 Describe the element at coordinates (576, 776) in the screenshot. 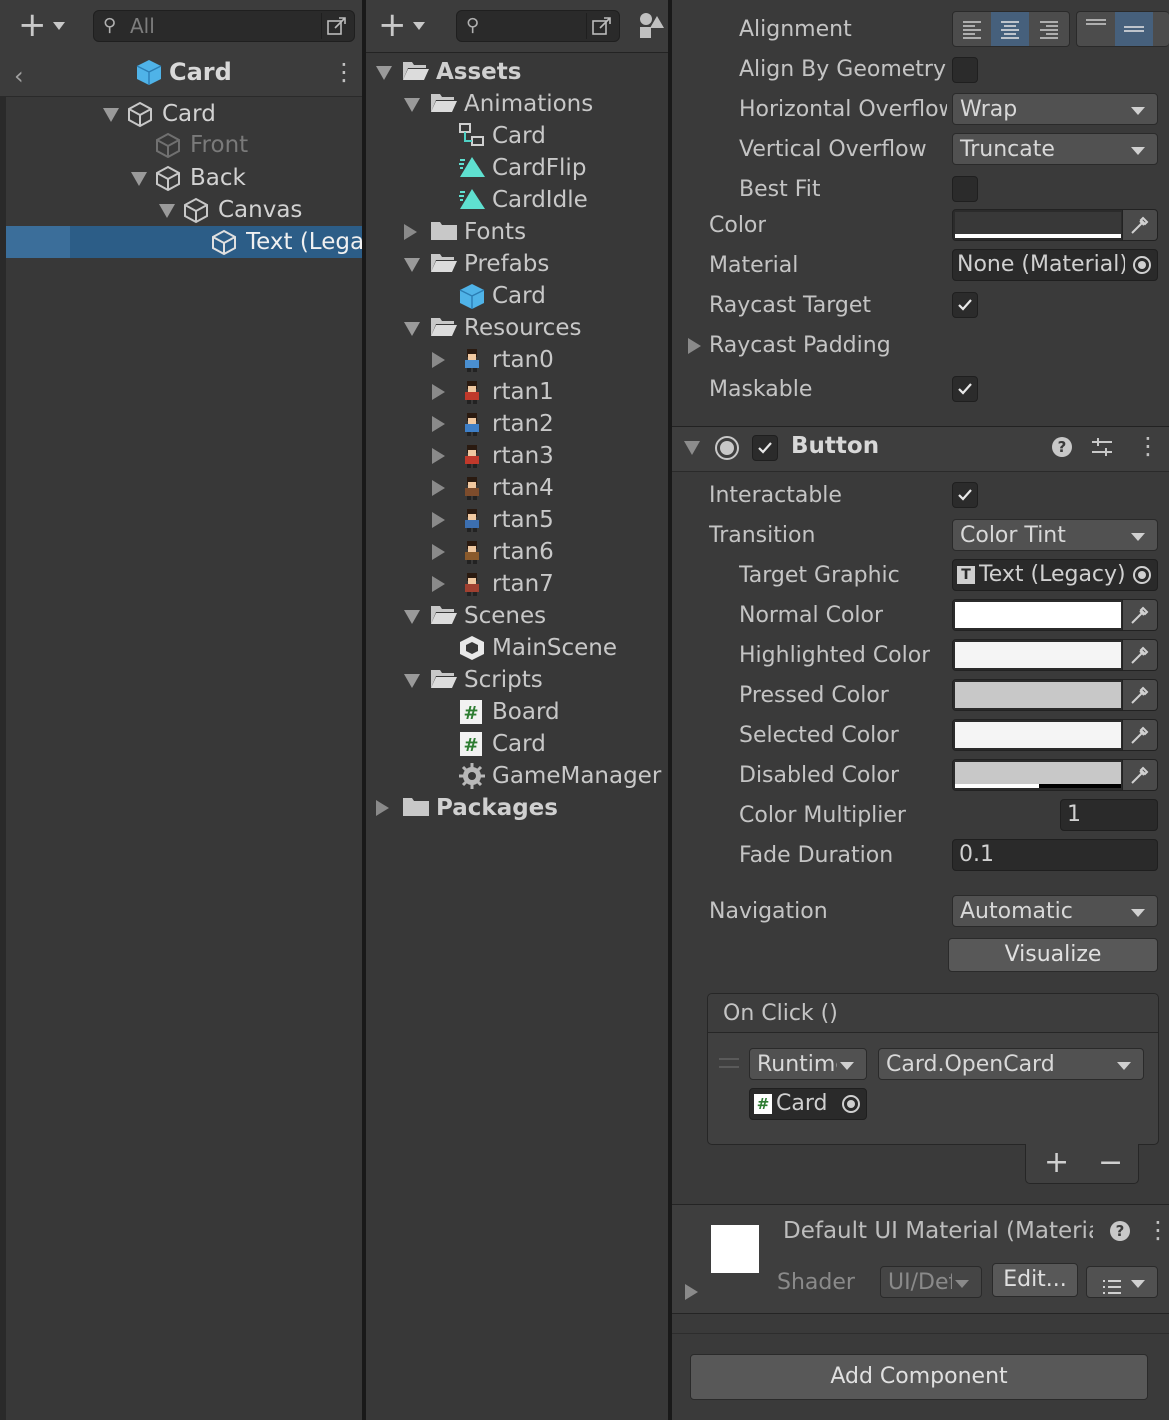

I see `project-item: GameManager` at that location.